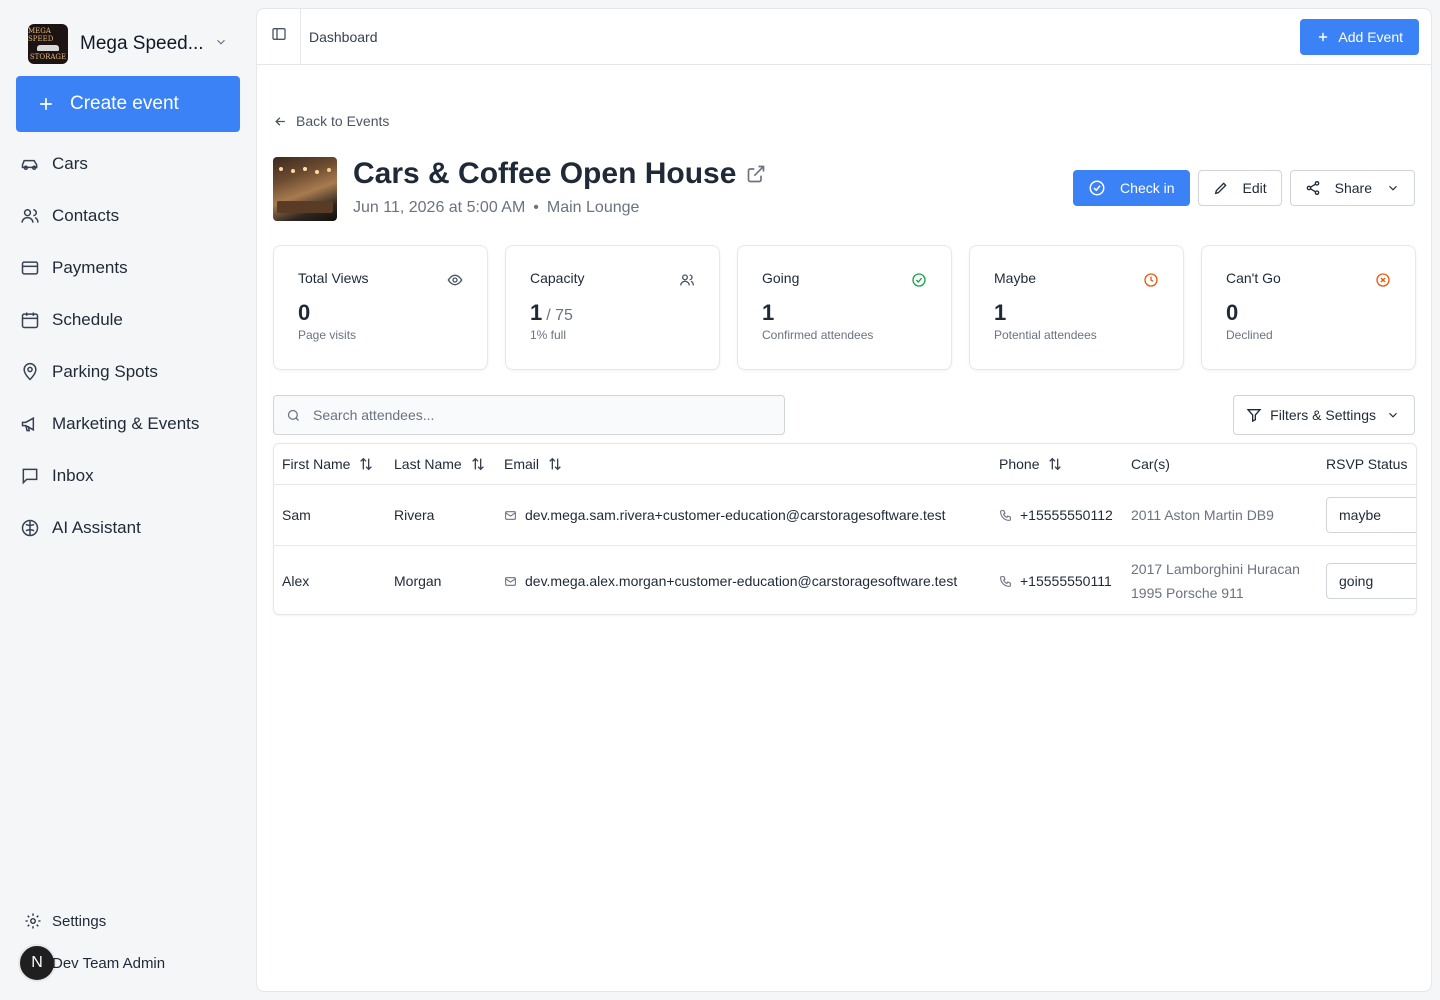 This screenshot has width=1440, height=1000. I want to click on stat-value: 1, so click(1000, 312).